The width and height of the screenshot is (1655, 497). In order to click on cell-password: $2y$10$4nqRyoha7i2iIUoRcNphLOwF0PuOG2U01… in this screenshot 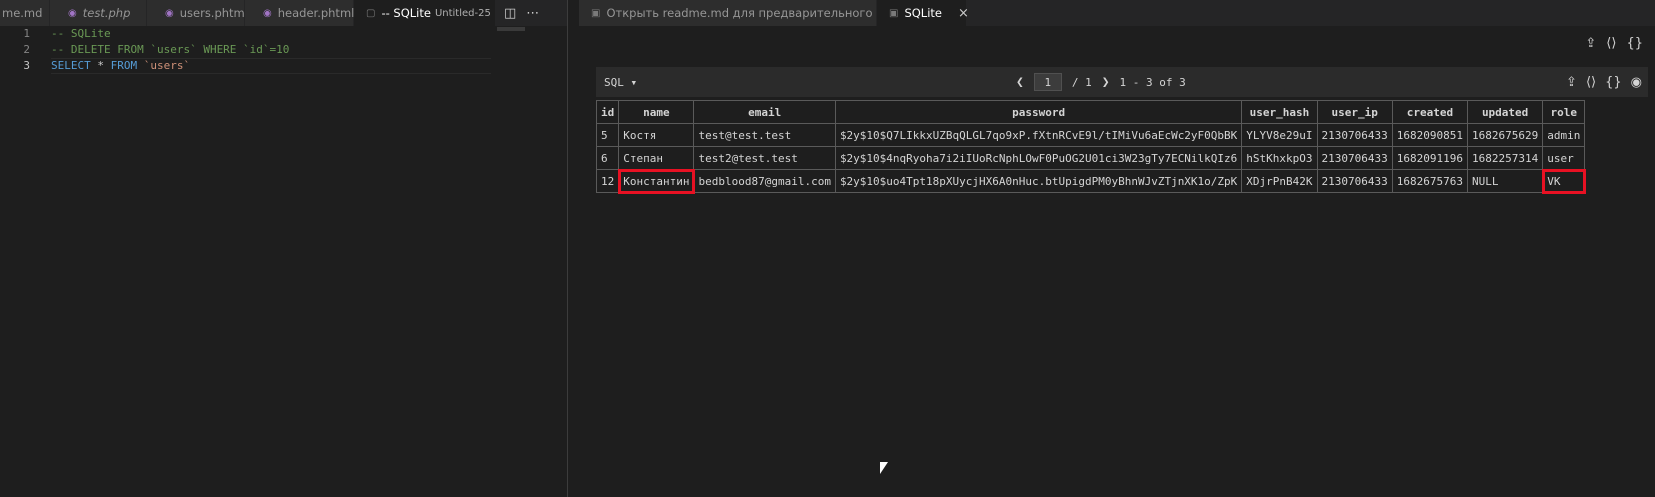, I will do `click(1038, 158)`.